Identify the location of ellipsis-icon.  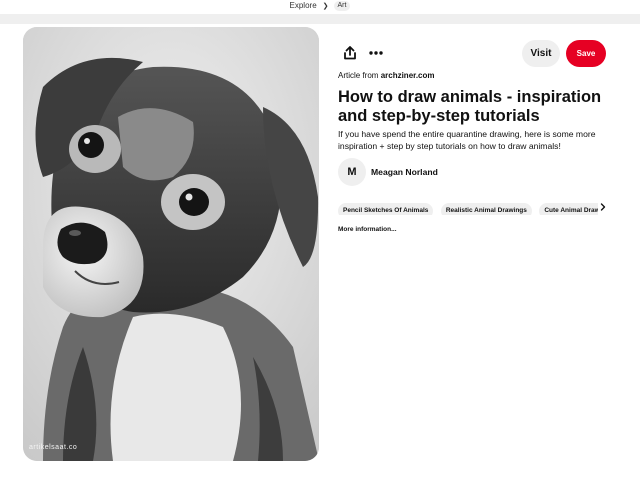
(376, 53).